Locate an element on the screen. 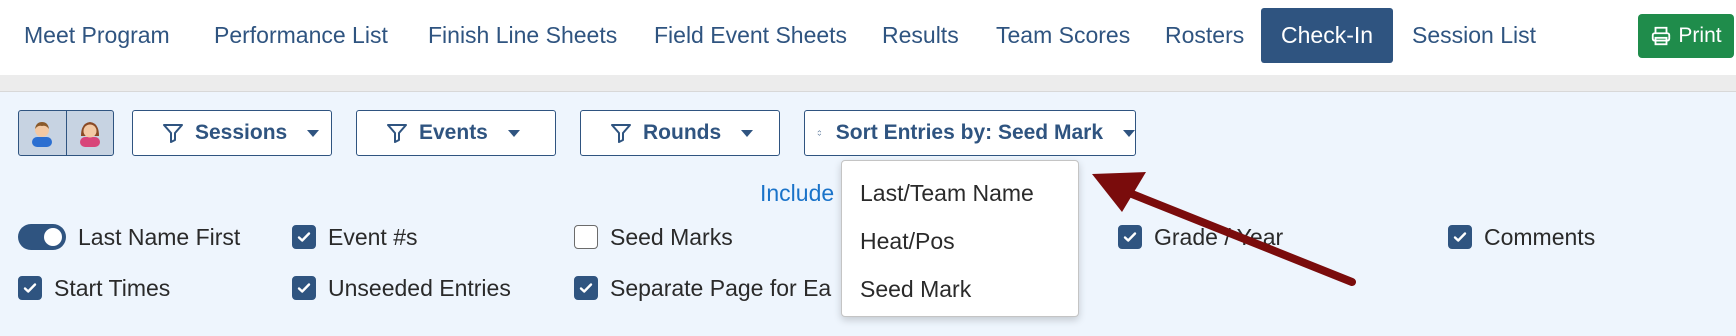 The height and width of the screenshot is (336, 1736). unseeded-entries-option: Unseeded Entries is located at coordinates (401, 288).